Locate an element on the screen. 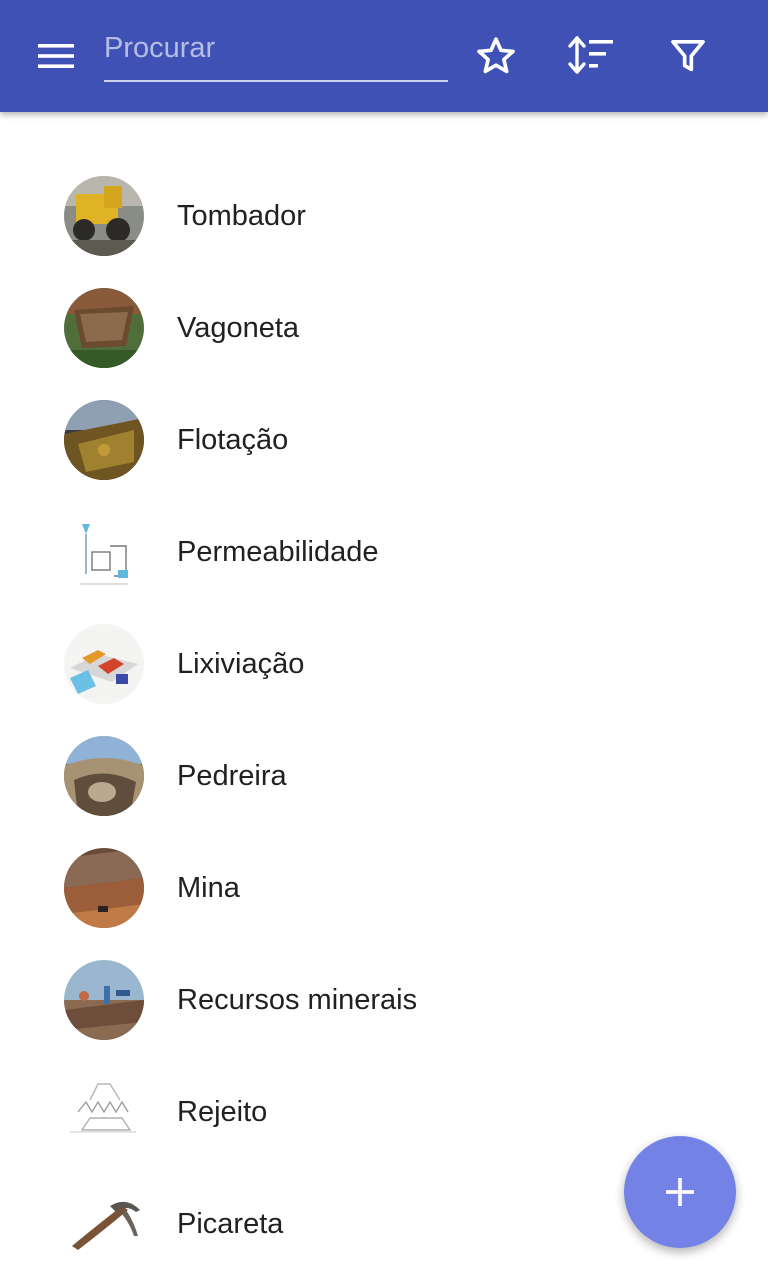 This screenshot has width=768, height=1280. search-field is located at coordinates (276, 52).